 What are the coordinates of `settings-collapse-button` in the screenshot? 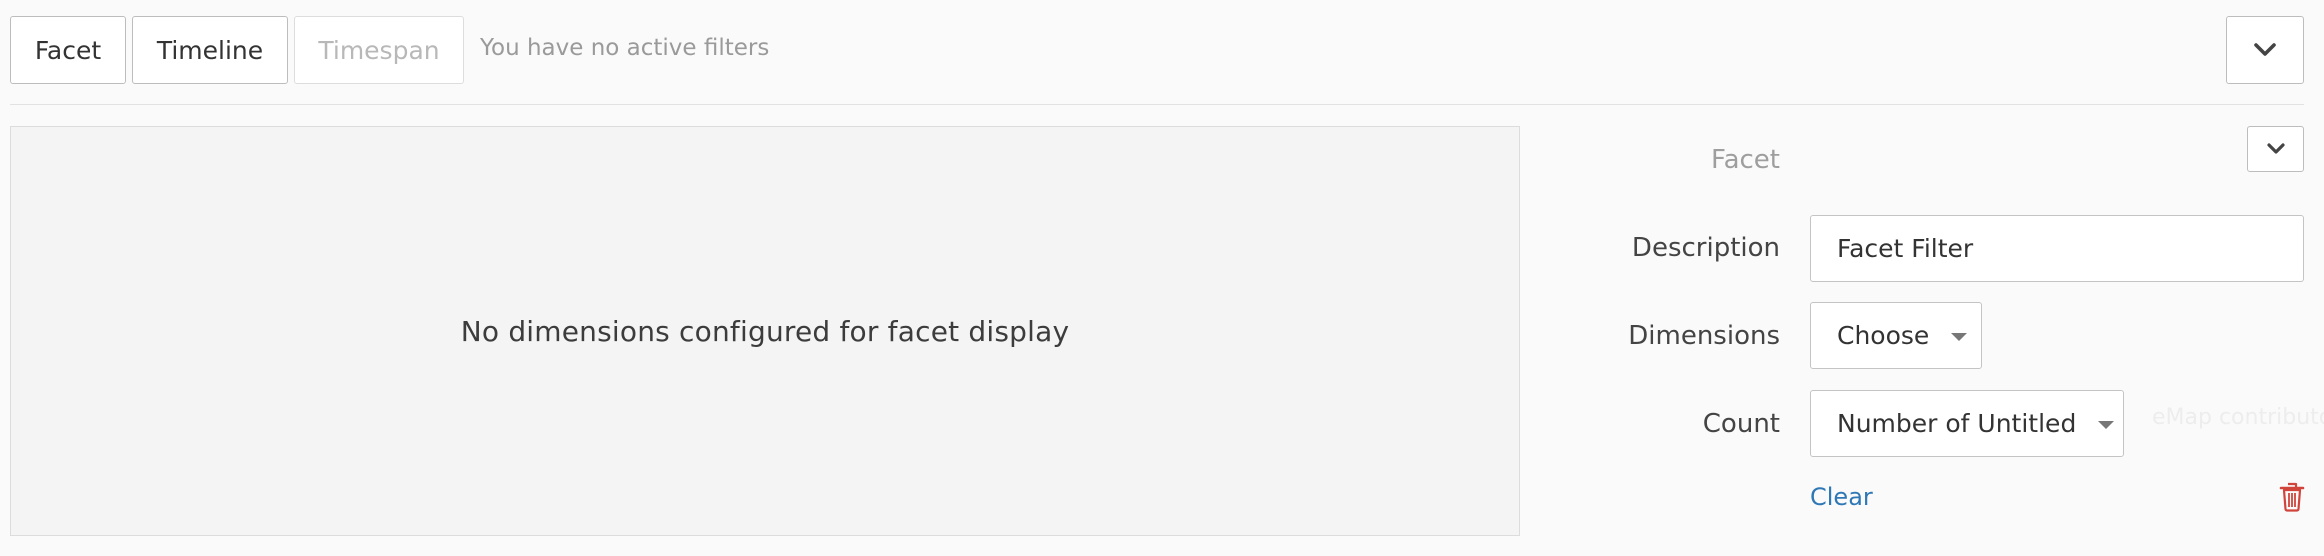 It's located at (2275, 149).